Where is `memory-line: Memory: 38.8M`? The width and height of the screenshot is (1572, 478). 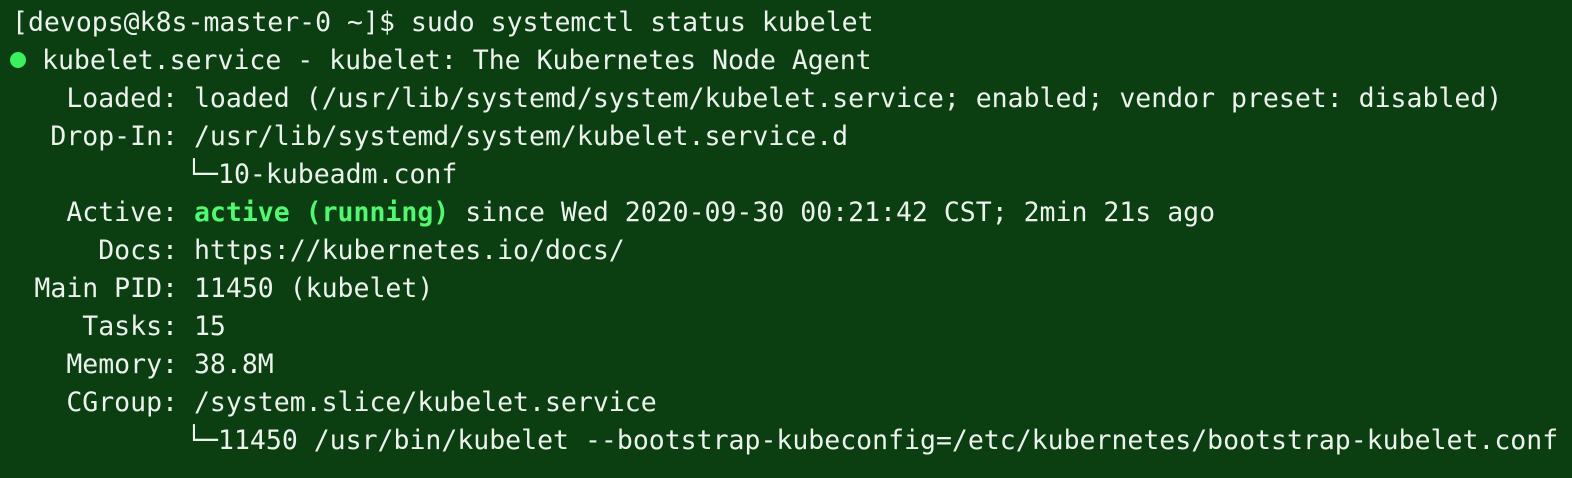
memory-line: Memory: 38.8M is located at coordinates (786, 365).